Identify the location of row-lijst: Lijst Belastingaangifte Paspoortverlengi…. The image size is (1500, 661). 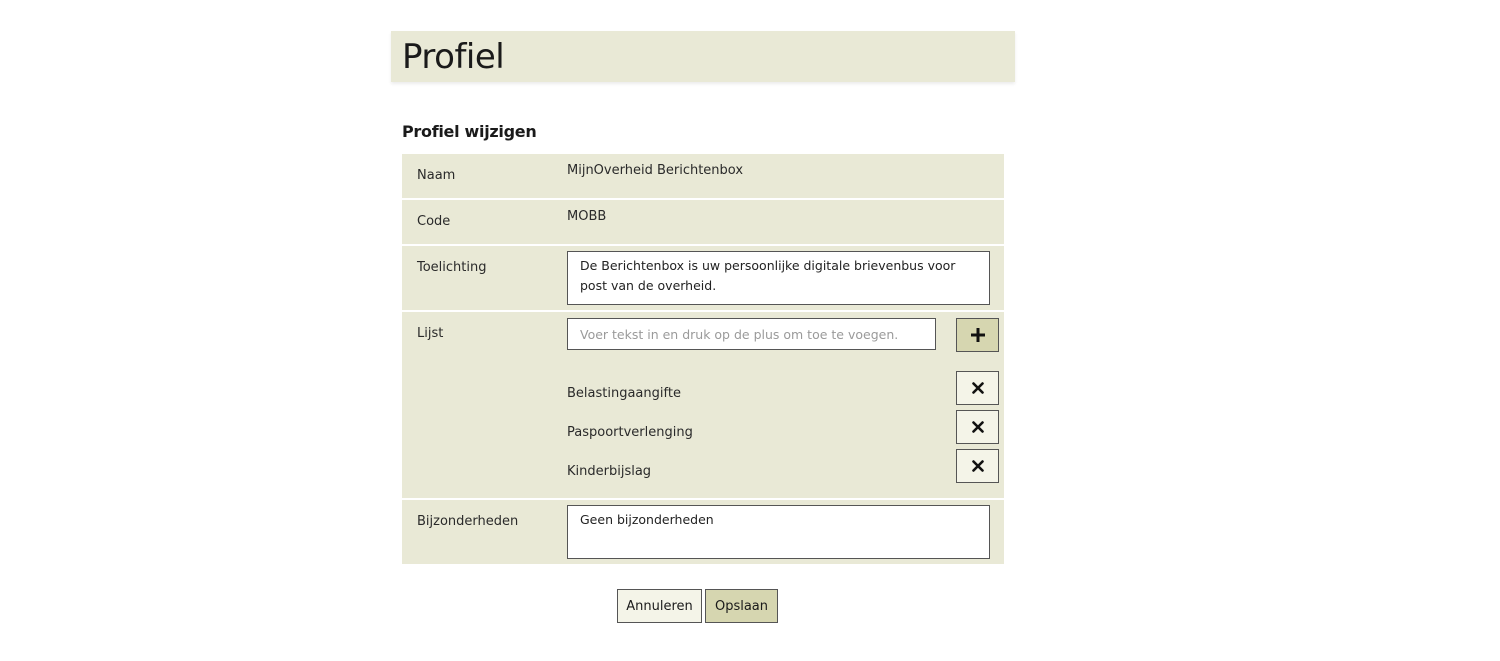
(703, 405).